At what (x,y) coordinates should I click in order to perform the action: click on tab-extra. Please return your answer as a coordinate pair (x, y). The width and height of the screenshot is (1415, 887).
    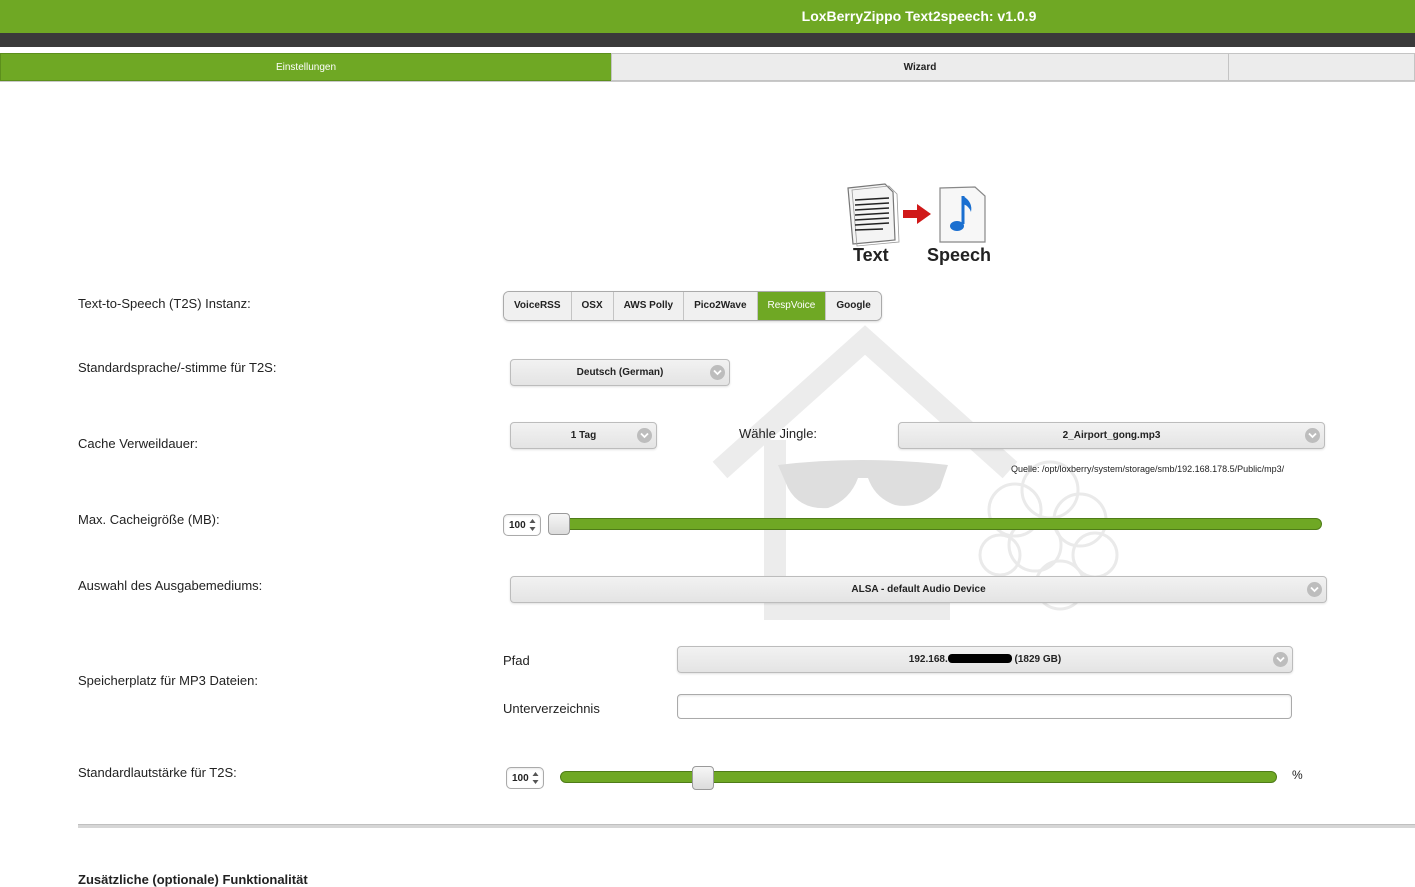
    Looking at the image, I should click on (1321, 67).